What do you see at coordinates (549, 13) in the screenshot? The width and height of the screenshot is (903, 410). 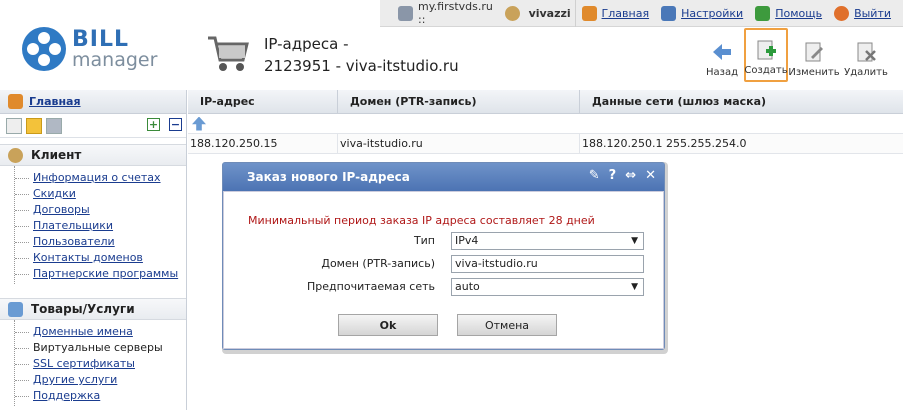 I see `user-name: vivazzi` at bounding box center [549, 13].